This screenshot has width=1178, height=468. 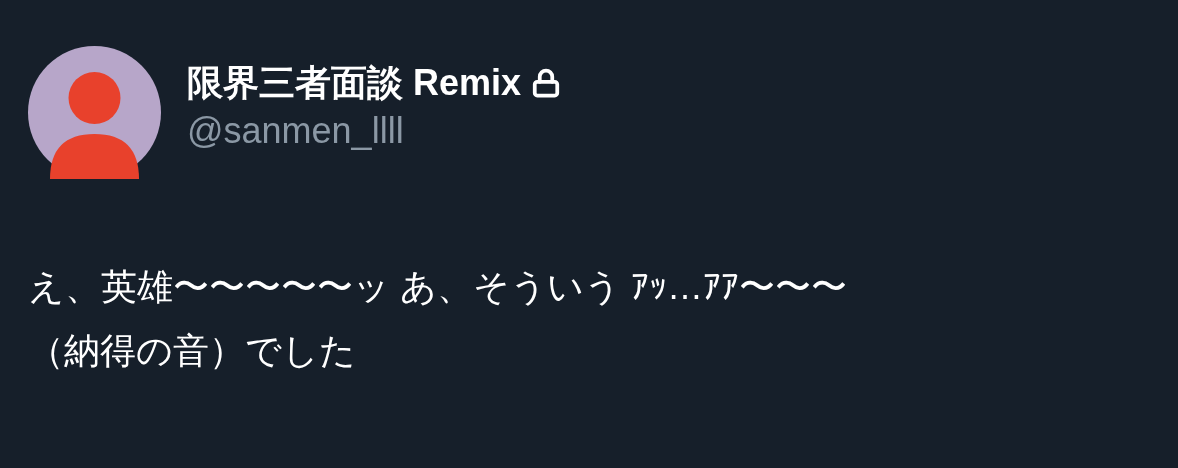 What do you see at coordinates (192, 351) in the screenshot?
I see `tweet-text: （納得の音）でした` at bounding box center [192, 351].